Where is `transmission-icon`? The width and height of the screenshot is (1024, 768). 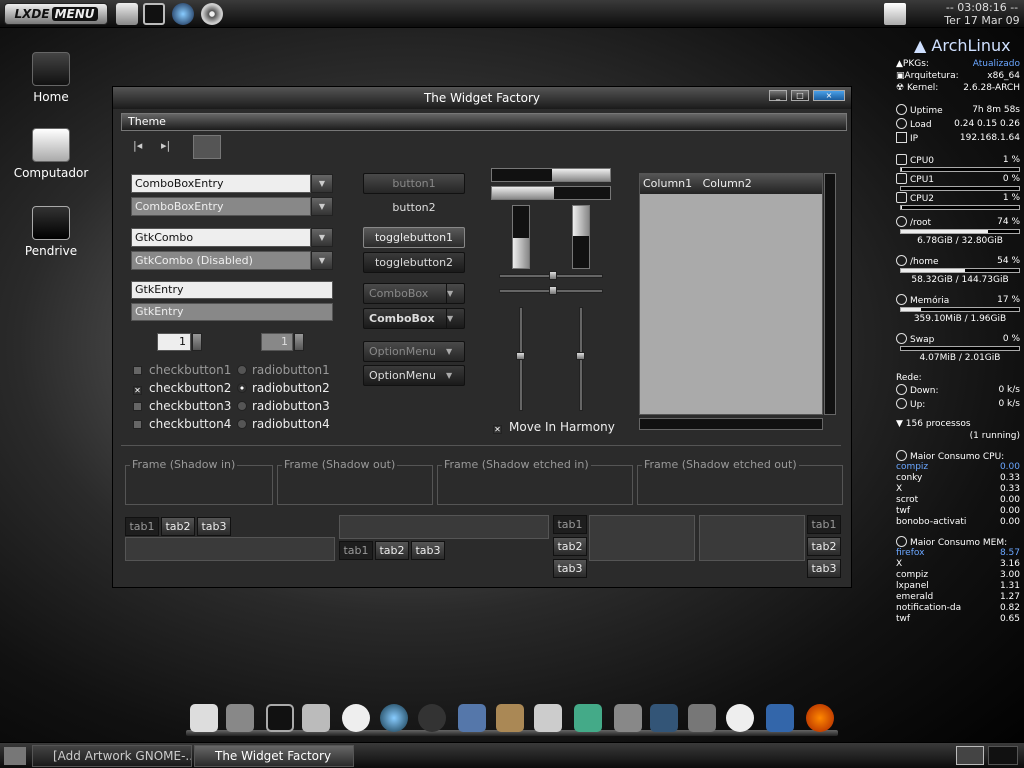
transmission-icon is located at coordinates (432, 718).